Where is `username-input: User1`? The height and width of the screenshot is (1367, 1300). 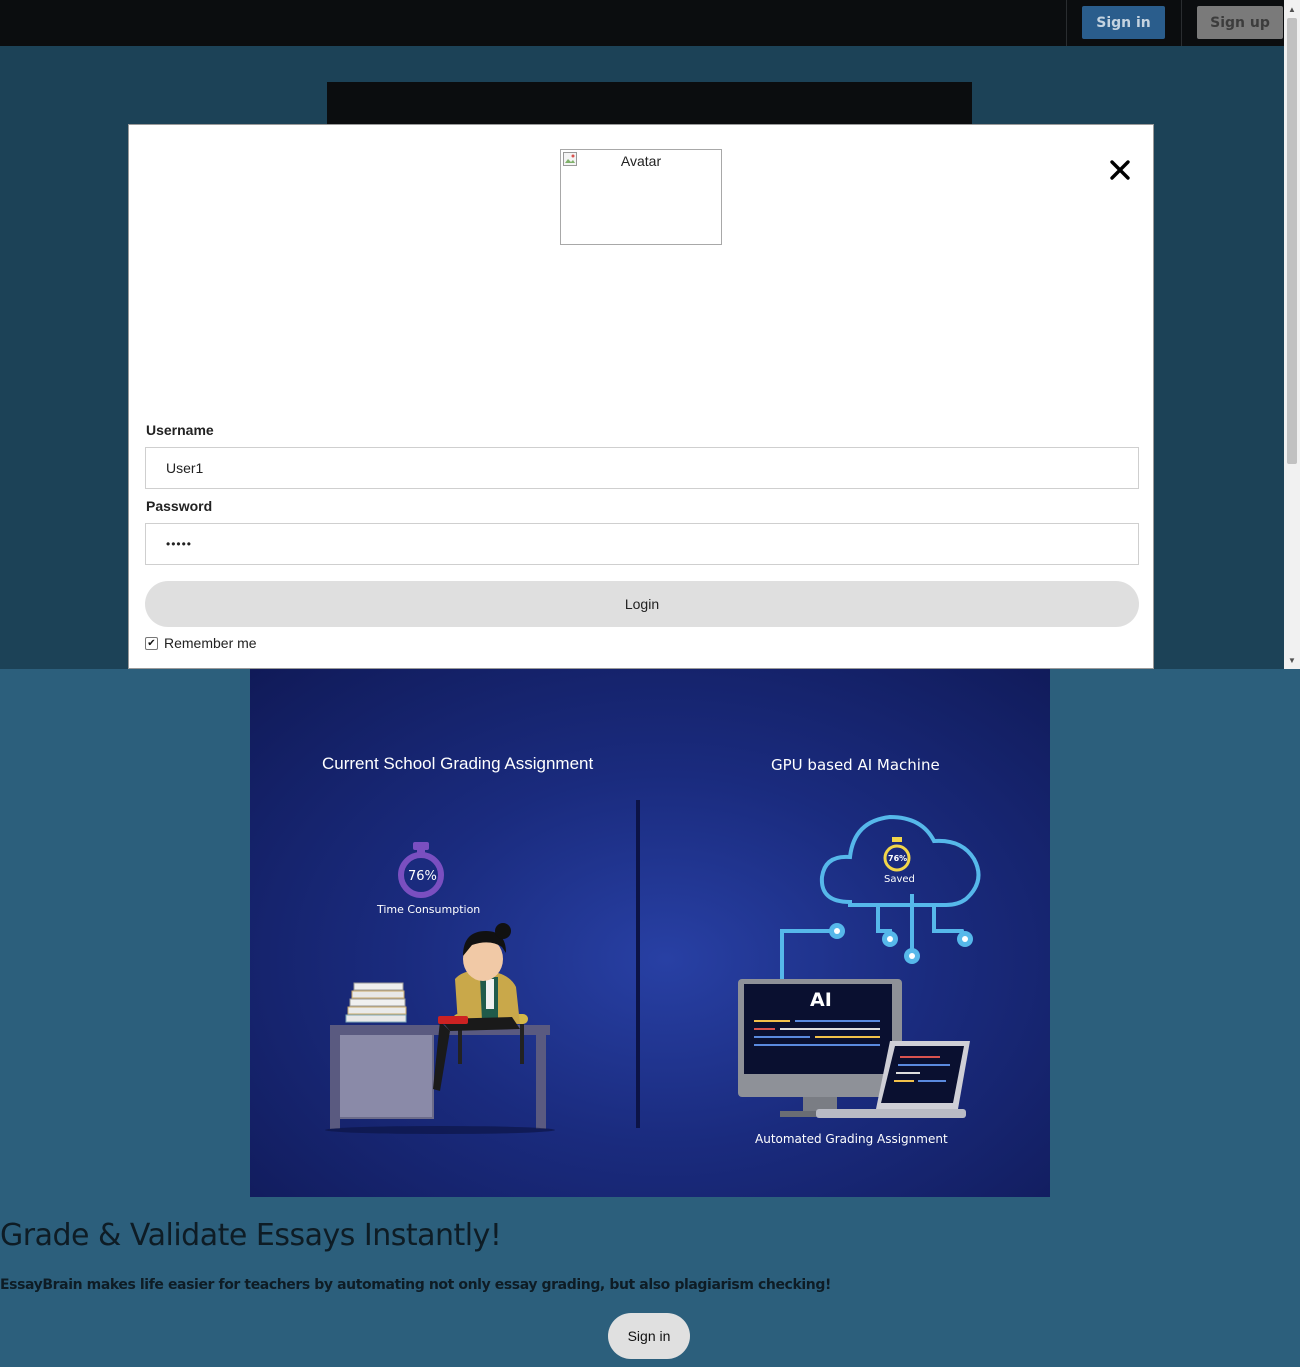
username-input: User1 is located at coordinates (642, 468).